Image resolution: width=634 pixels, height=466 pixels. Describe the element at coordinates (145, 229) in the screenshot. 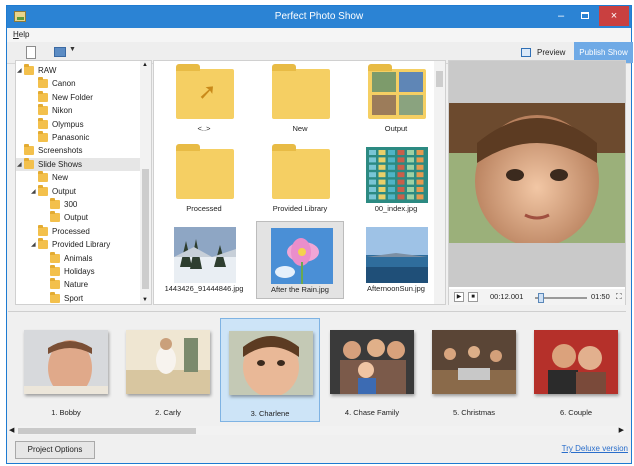

I see `tree-scroll-thumb` at that location.